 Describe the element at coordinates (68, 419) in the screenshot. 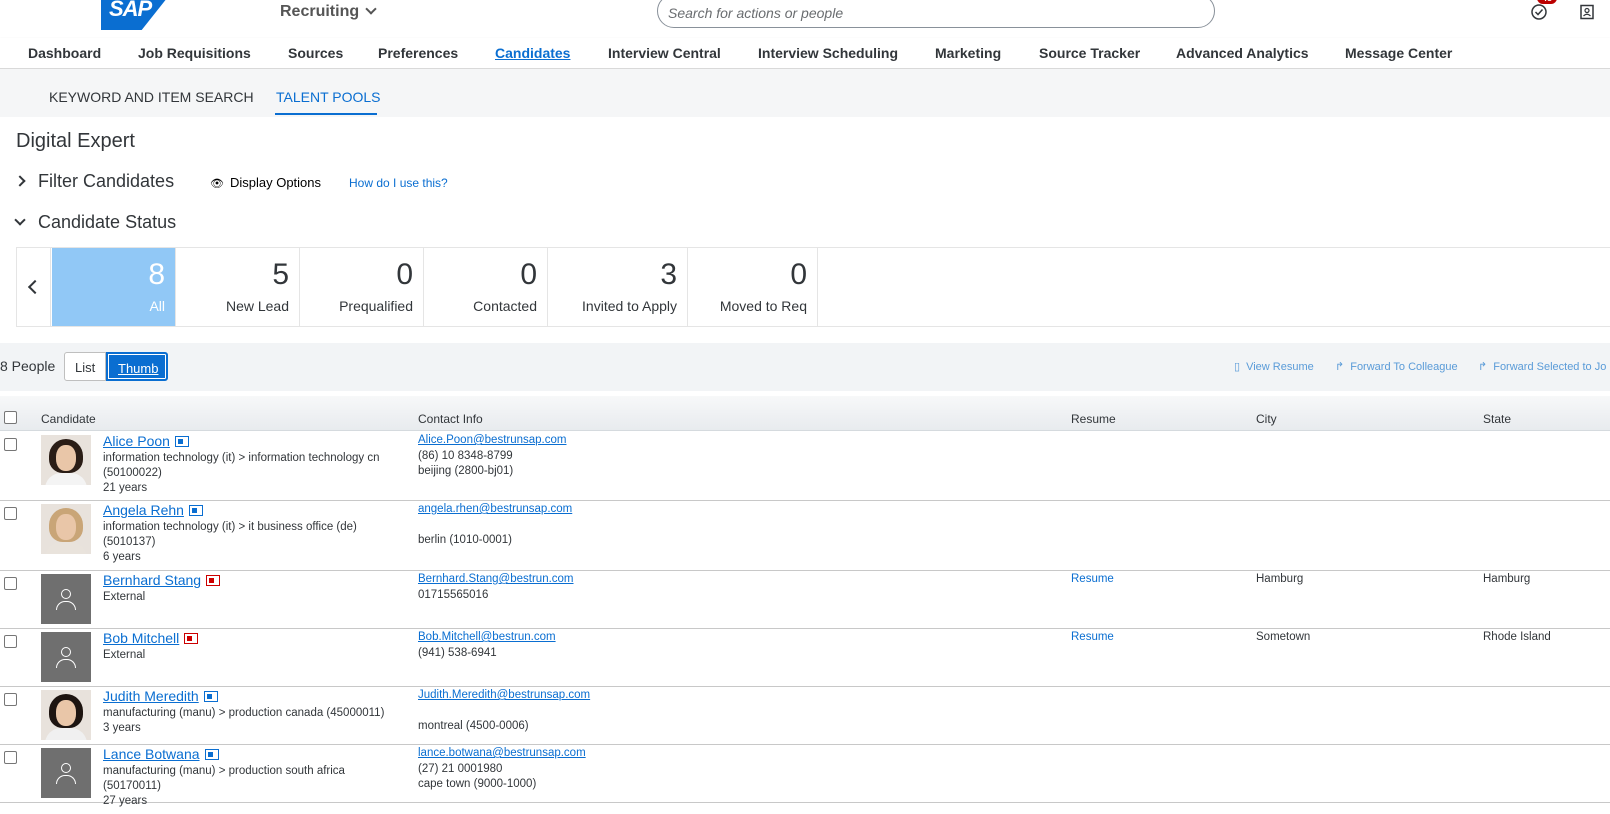

I see `col-candidate: Candidate` at that location.